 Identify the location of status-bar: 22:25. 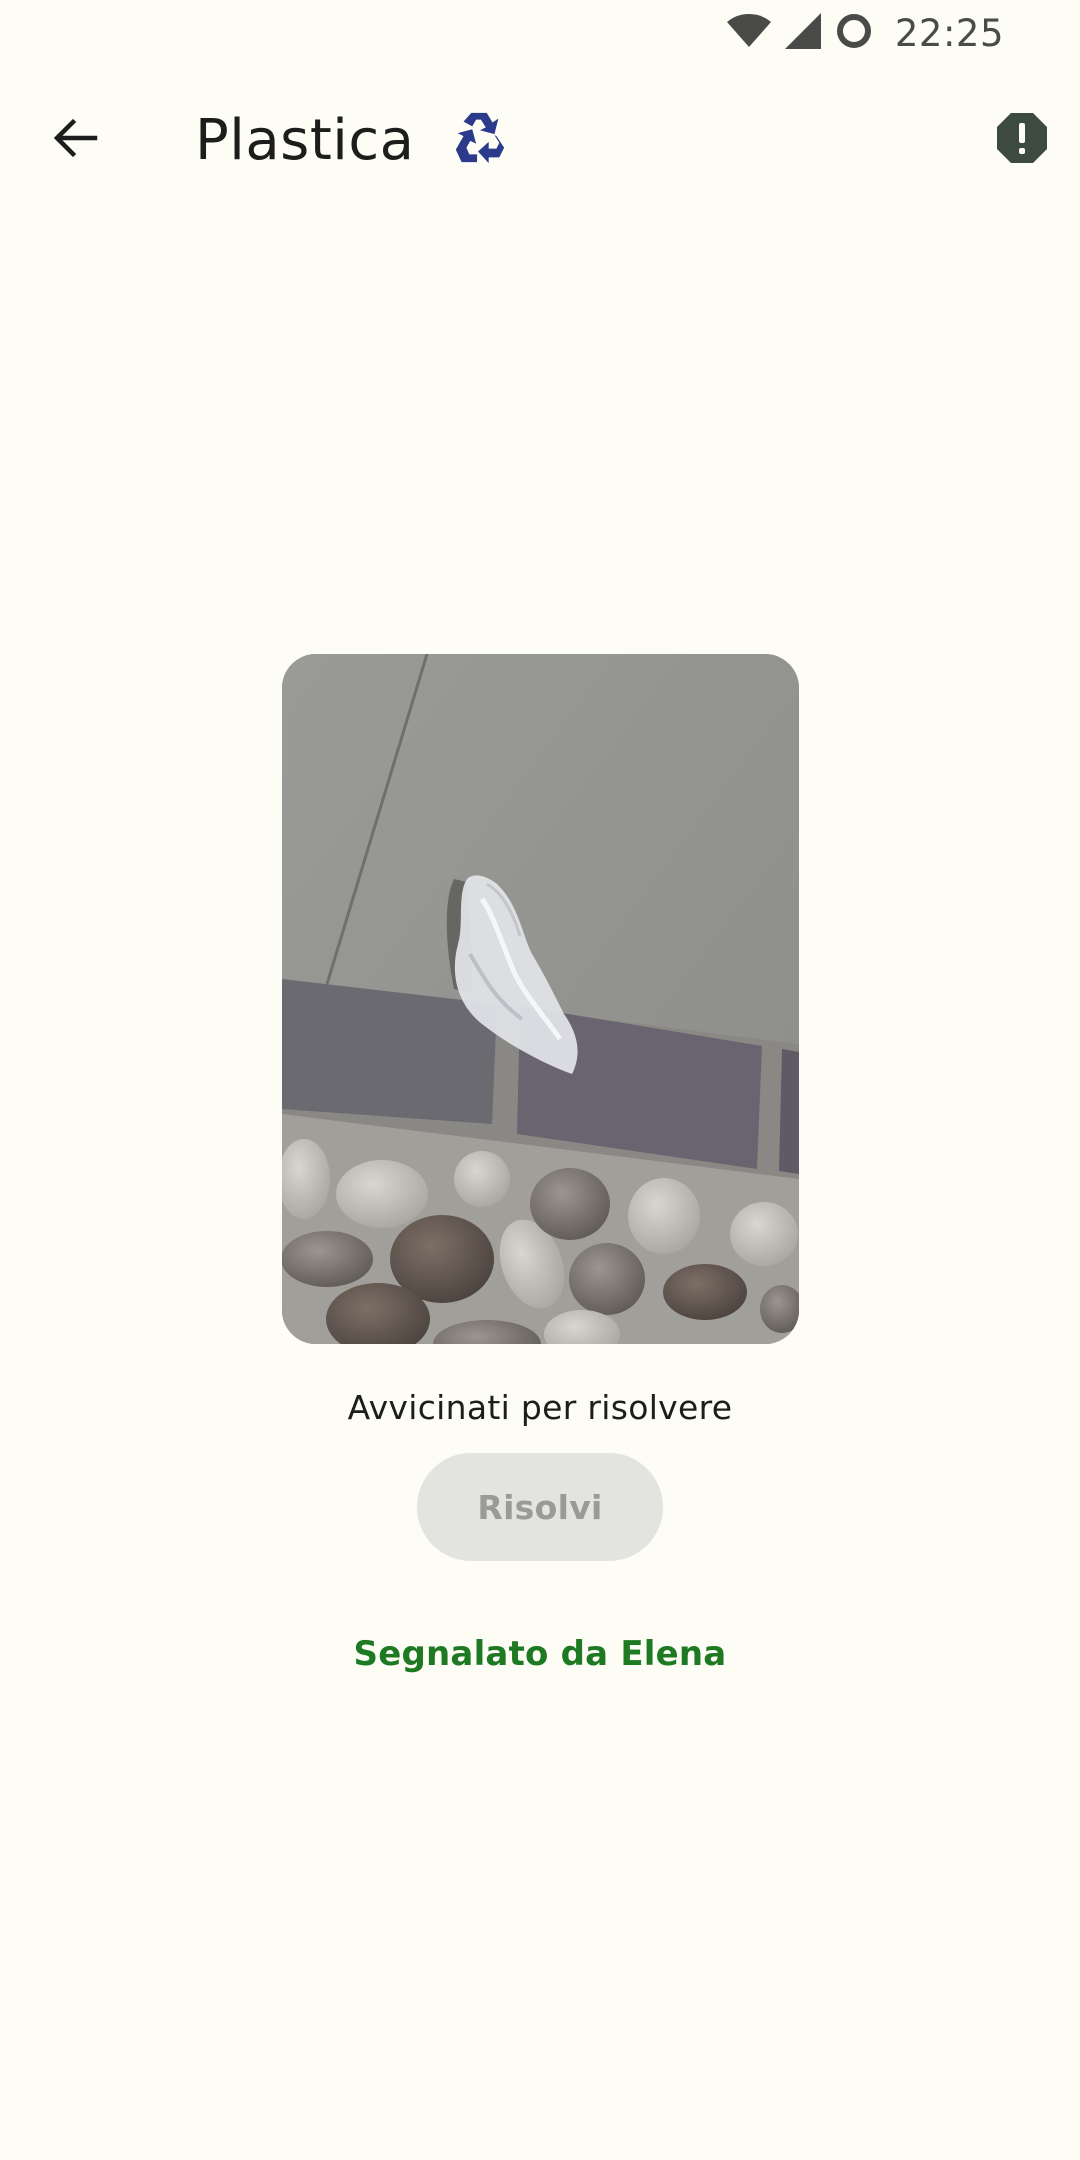
(540, 33).